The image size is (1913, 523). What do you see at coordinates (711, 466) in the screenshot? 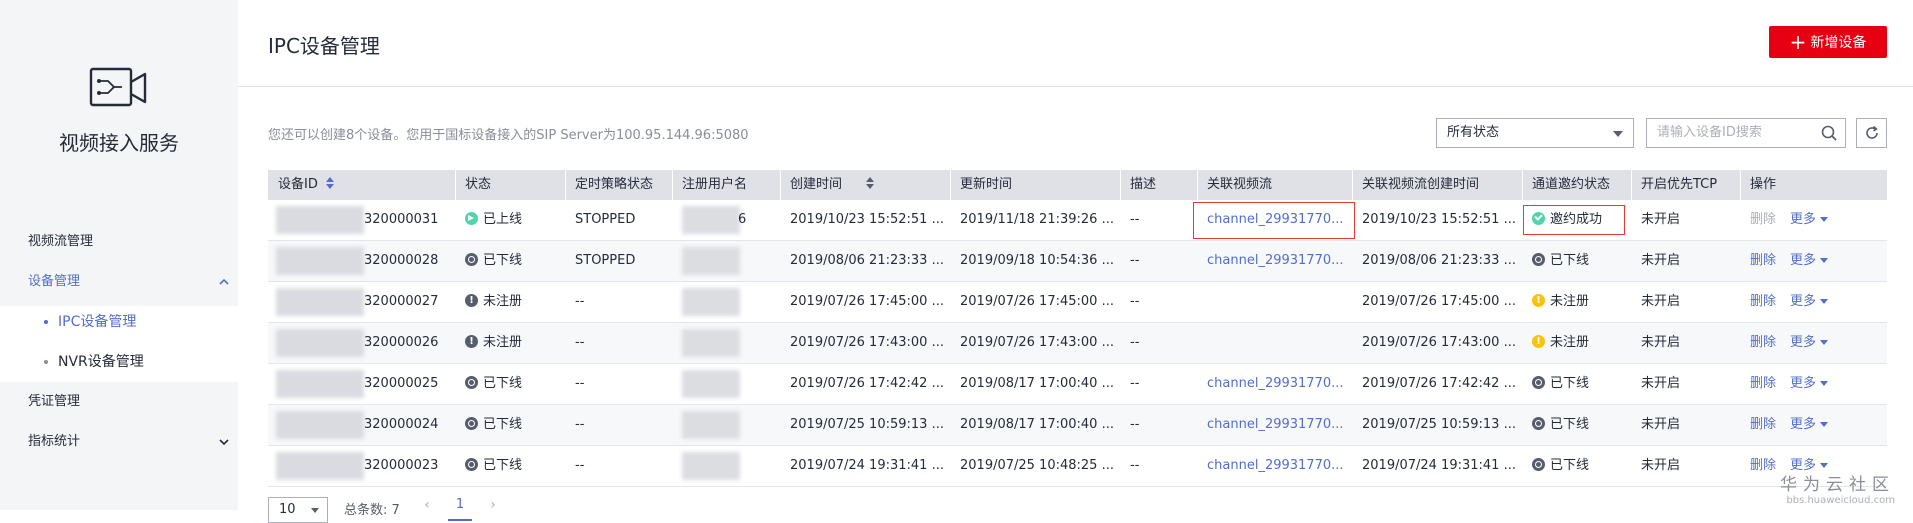
I see `redacted-username` at bounding box center [711, 466].